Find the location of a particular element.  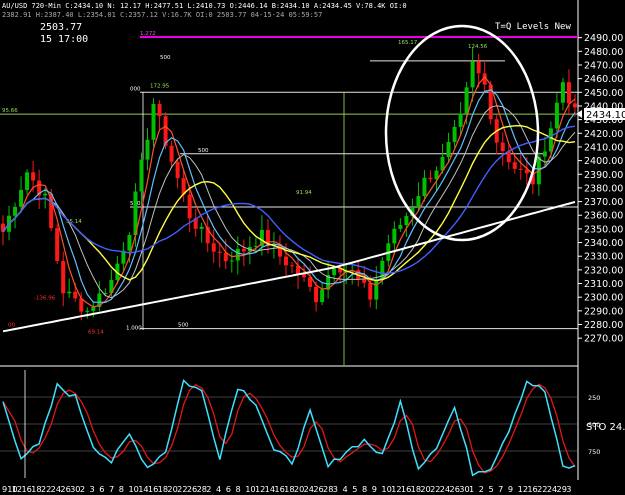

stoch-label: STO 24. is located at coordinates (605, 427).